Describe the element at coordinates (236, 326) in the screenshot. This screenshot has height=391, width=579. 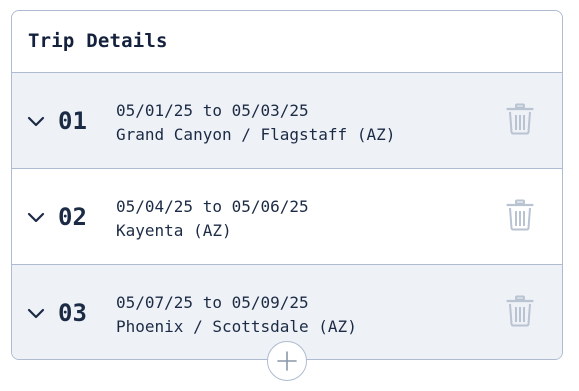
I see `leg-location: Phoenix / Scottsdale (AZ)` at that location.